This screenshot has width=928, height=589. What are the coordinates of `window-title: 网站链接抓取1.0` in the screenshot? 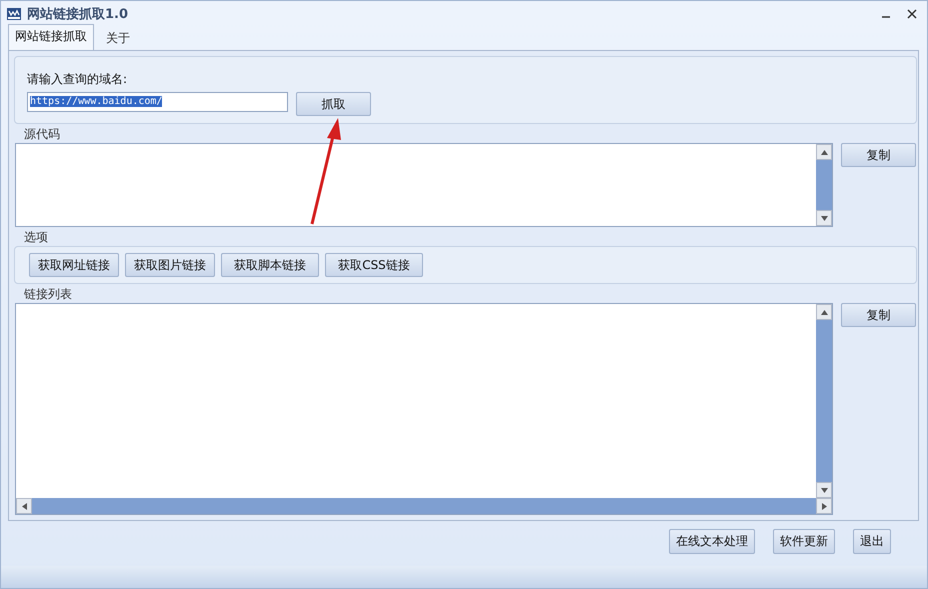 It's located at (77, 14).